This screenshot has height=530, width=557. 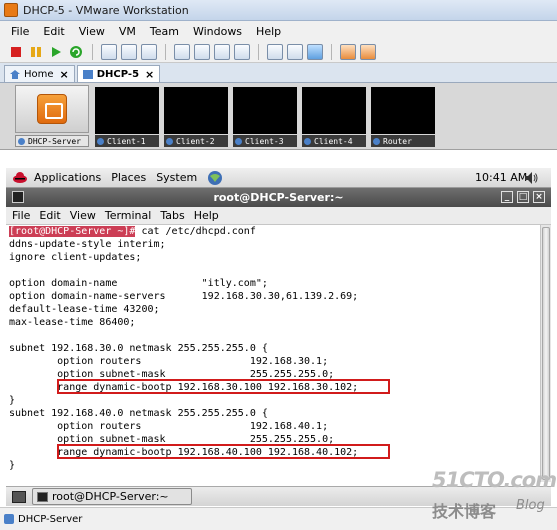 I want to click on tab-home-close-icon: ×, so click(x=64, y=74).